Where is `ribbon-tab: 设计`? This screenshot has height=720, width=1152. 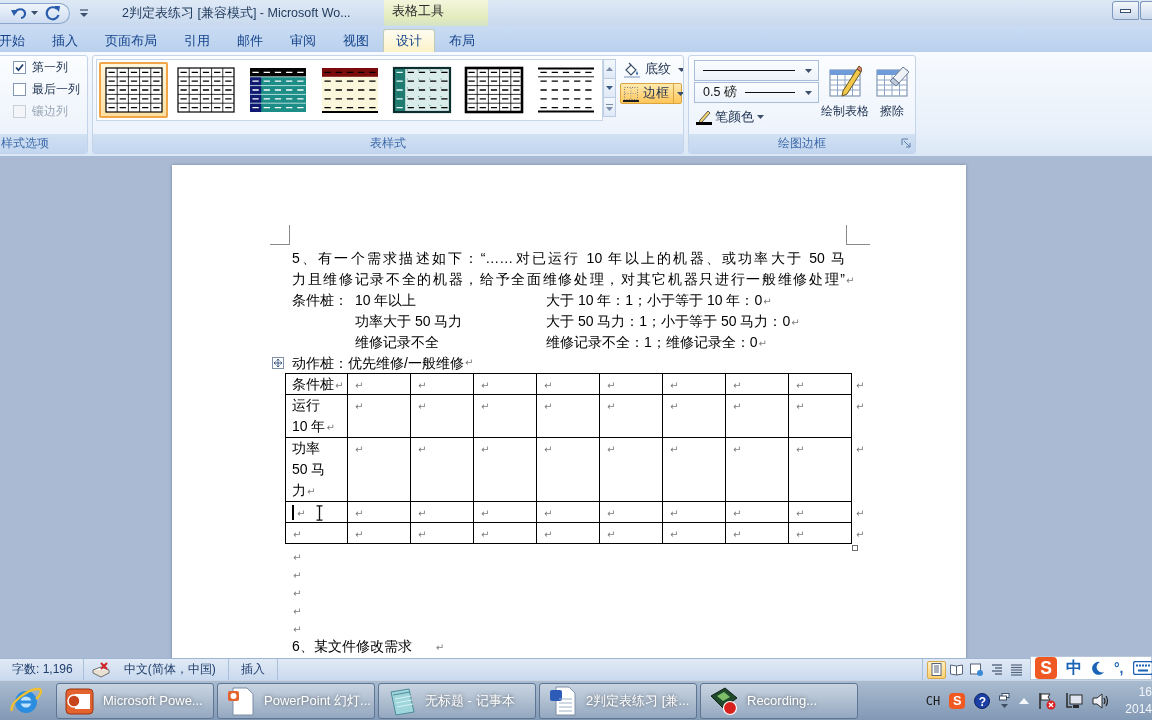 ribbon-tab: 设计 is located at coordinates (409, 40).